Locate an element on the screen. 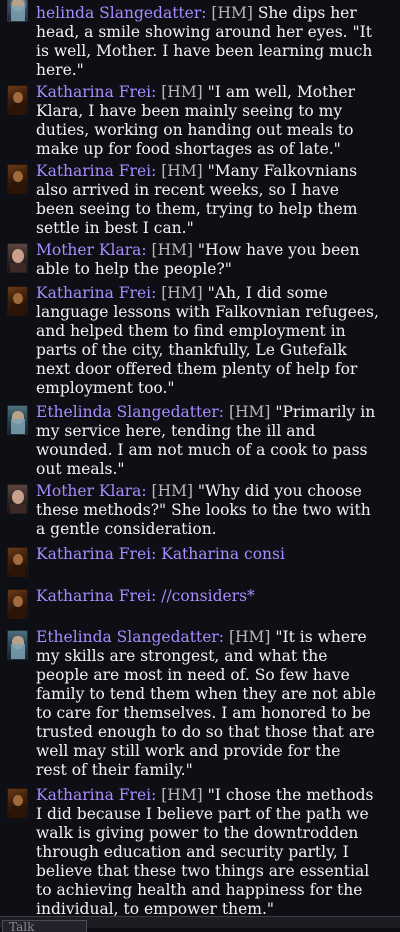 The width and height of the screenshot is (400, 932). message-body: "Why did you choose is located at coordinates (277, 491).